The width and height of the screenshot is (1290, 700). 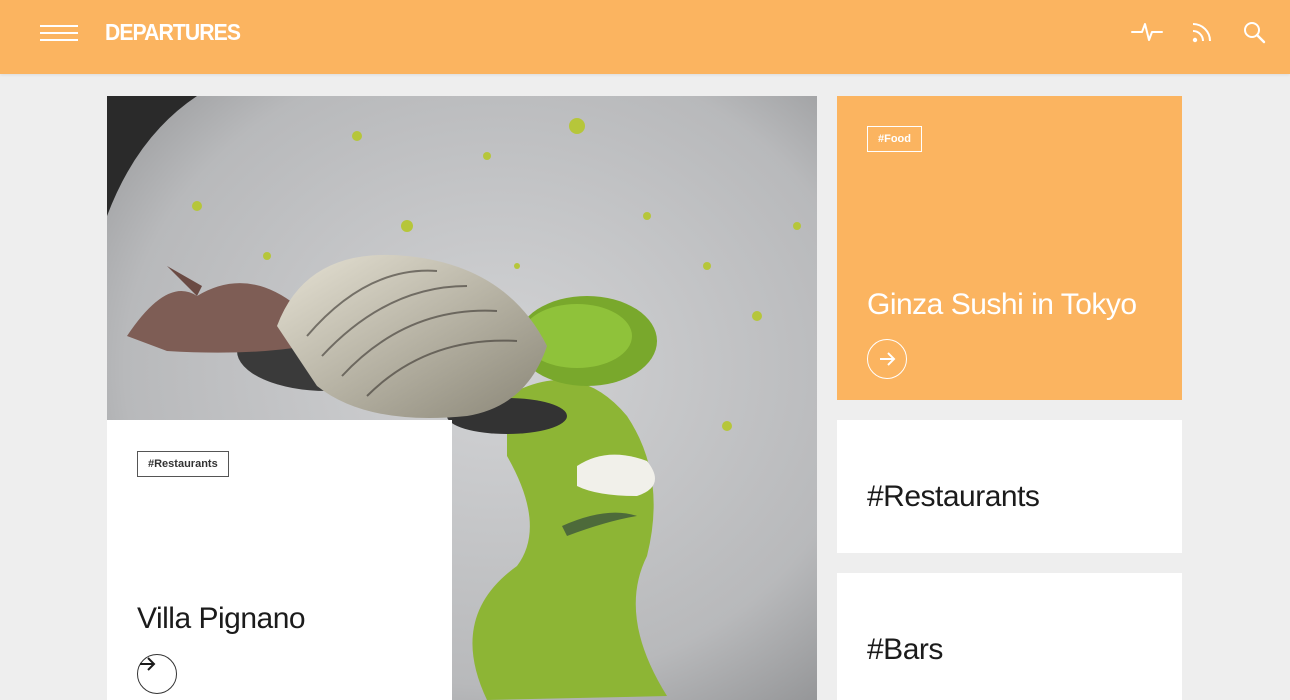 I want to click on rss-icon, so click(x=1202, y=32).